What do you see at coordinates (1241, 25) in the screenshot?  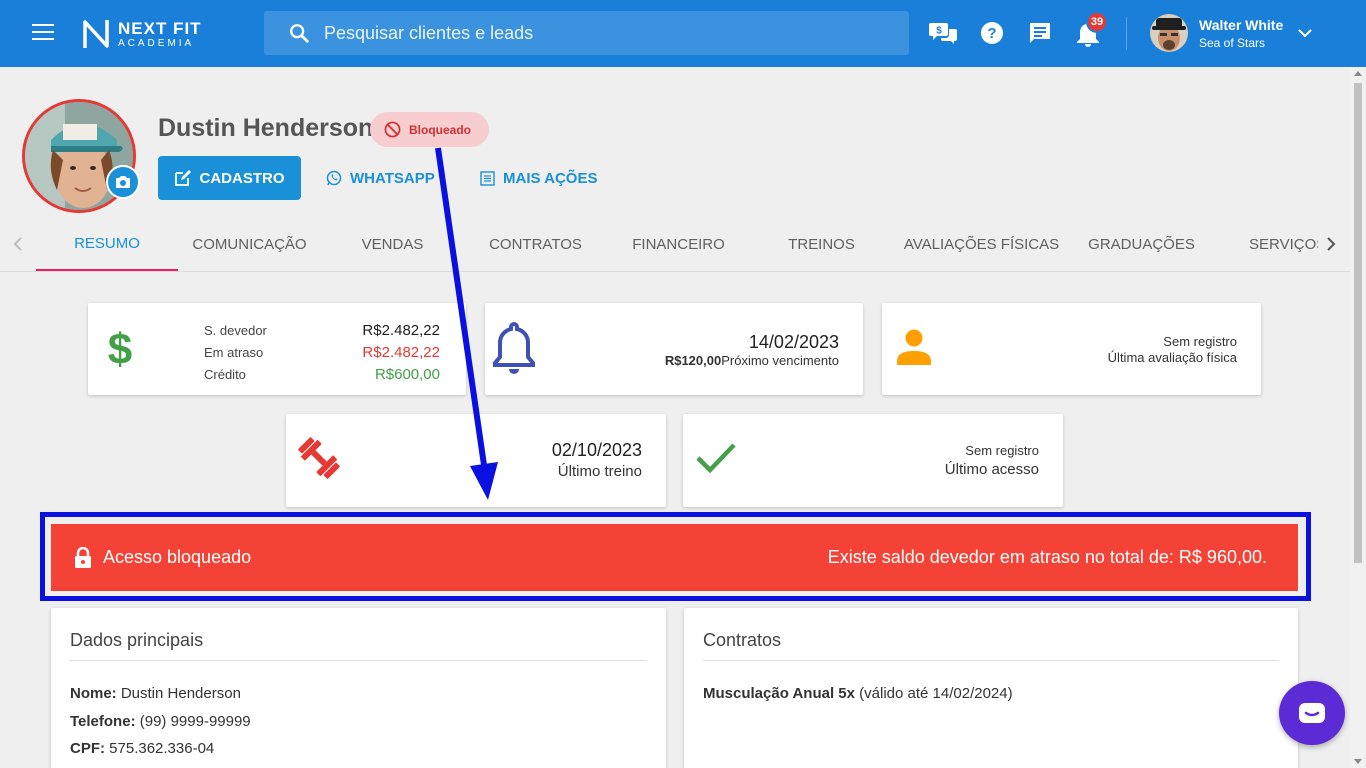 I see `user-name: Walter White` at bounding box center [1241, 25].